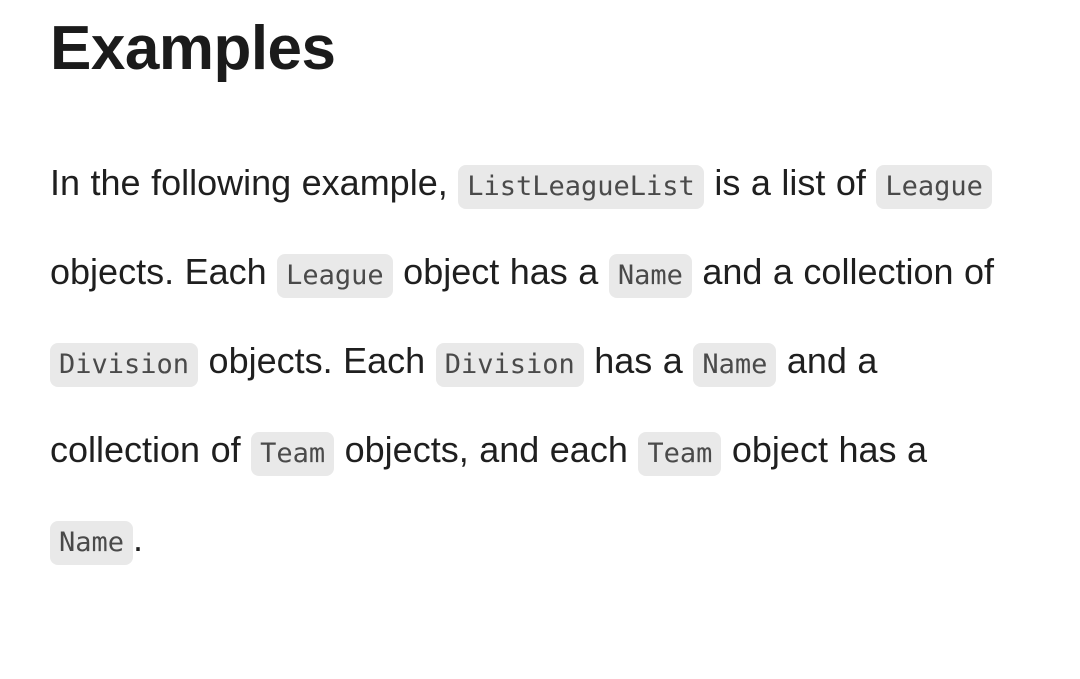 This screenshot has width=1080, height=679. Describe the element at coordinates (843, 271) in the screenshot. I see `paragraph-text-run: and a collection of` at that location.